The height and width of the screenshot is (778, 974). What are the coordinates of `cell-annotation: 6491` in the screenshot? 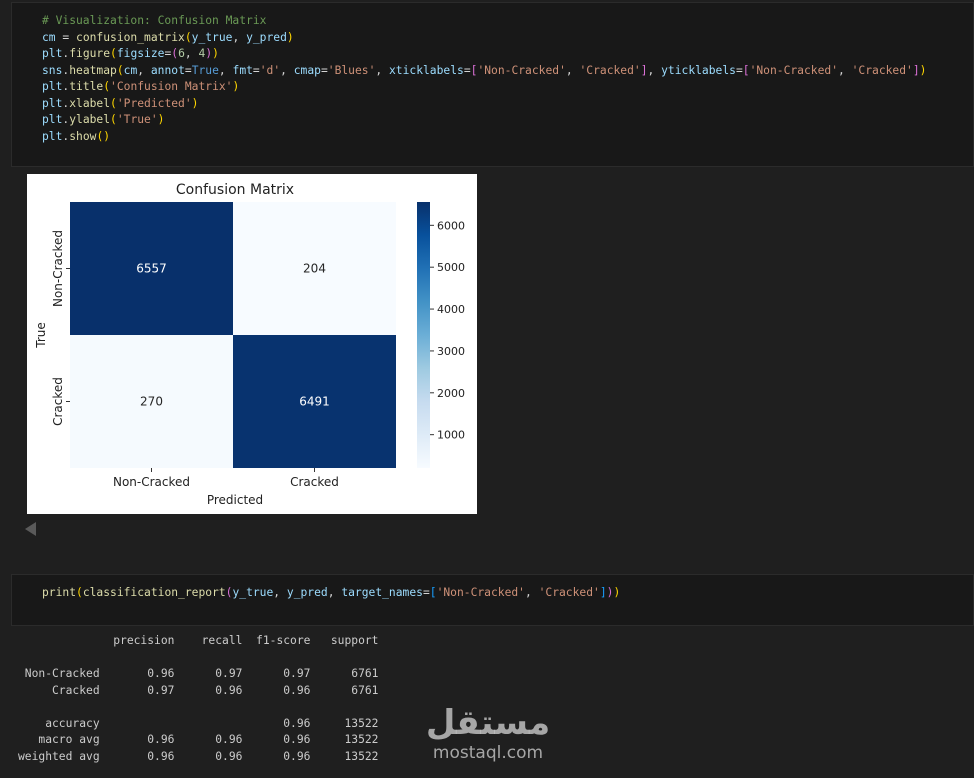 It's located at (314, 402).